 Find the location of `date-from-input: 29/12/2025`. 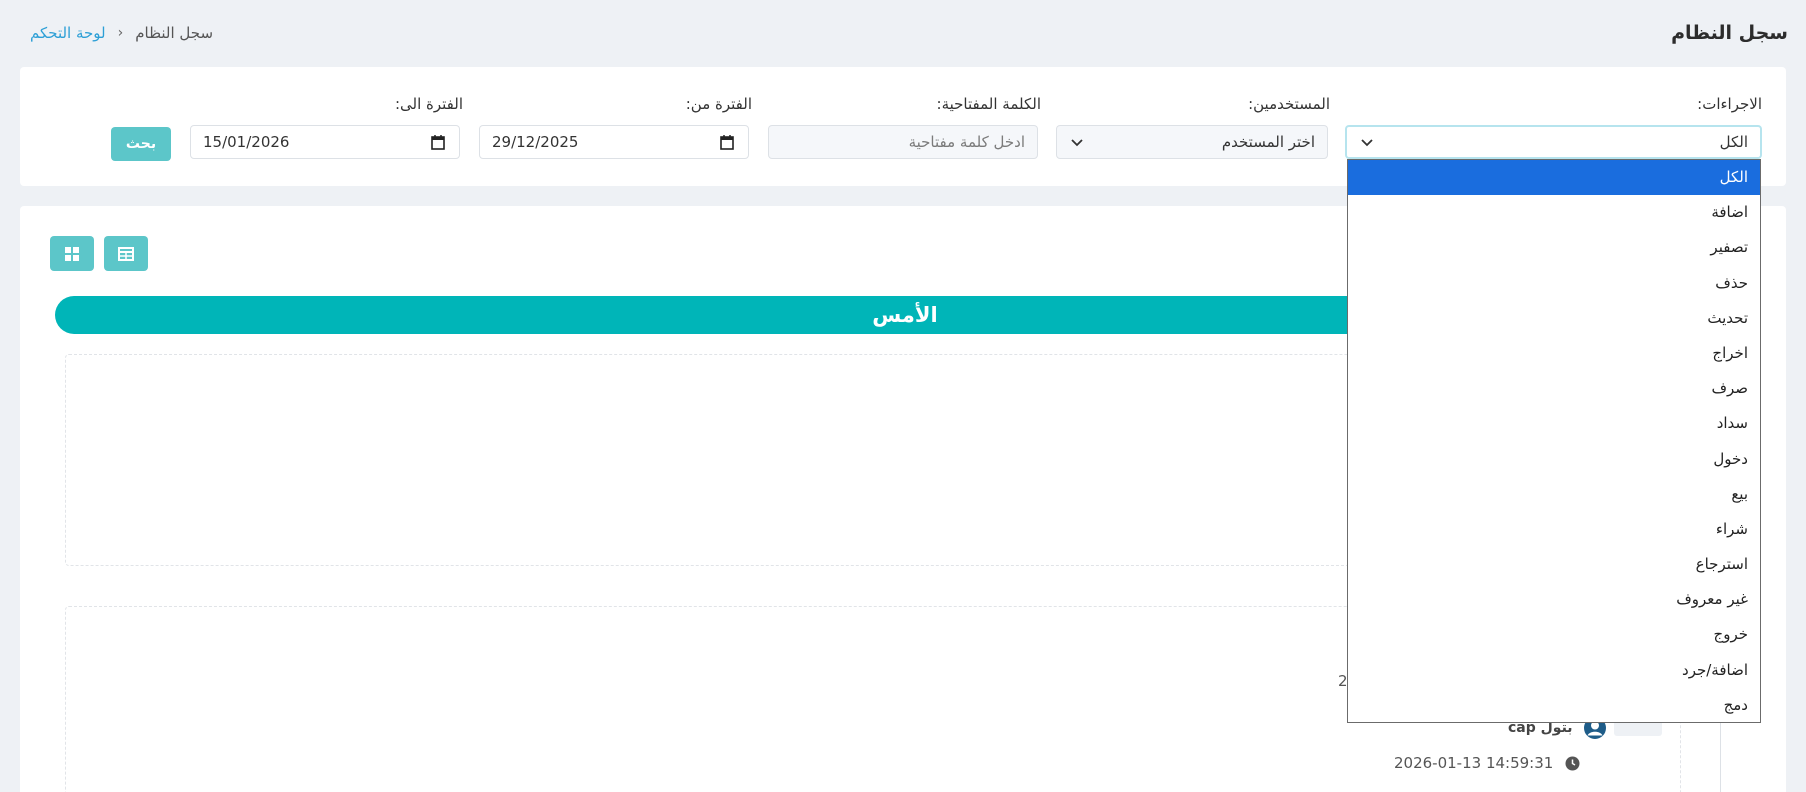

date-from-input: 29/12/2025 is located at coordinates (614, 142).